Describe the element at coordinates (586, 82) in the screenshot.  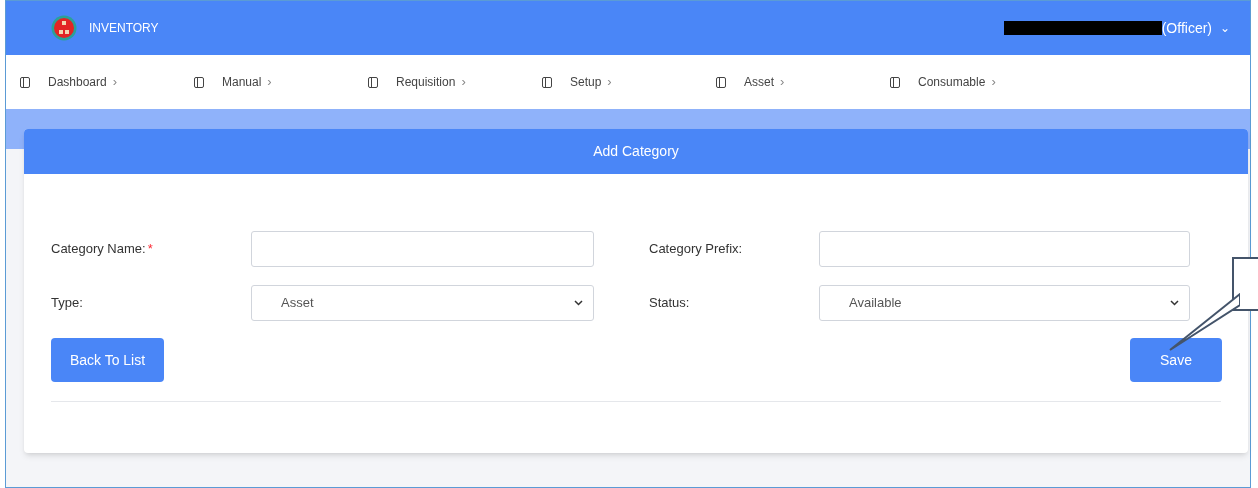
I see `nav-label: Setup` at that location.